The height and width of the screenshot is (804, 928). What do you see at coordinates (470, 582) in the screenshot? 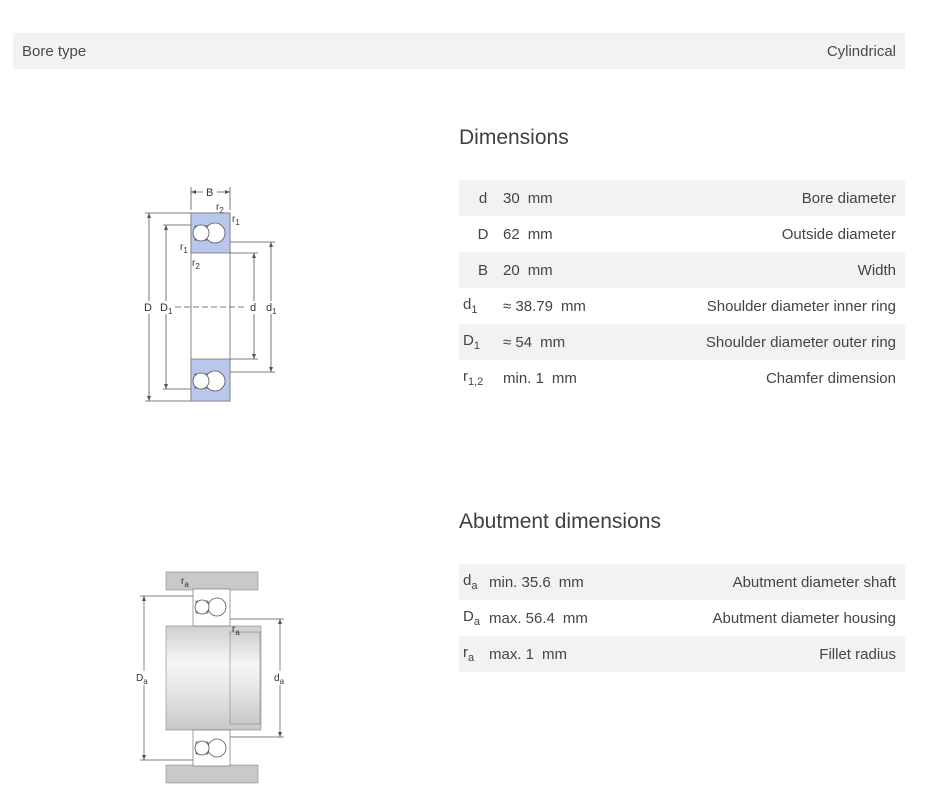
I see `symbol: da` at bounding box center [470, 582].